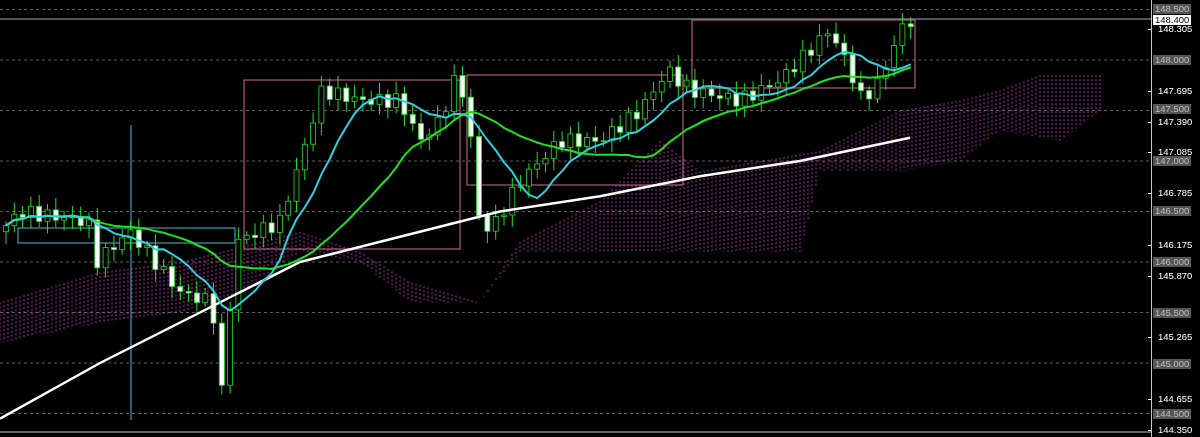  What do you see at coordinates (1175, 245) in the screenshot?
I see `price-label: 146.175` at bounding box center [1175, 245].